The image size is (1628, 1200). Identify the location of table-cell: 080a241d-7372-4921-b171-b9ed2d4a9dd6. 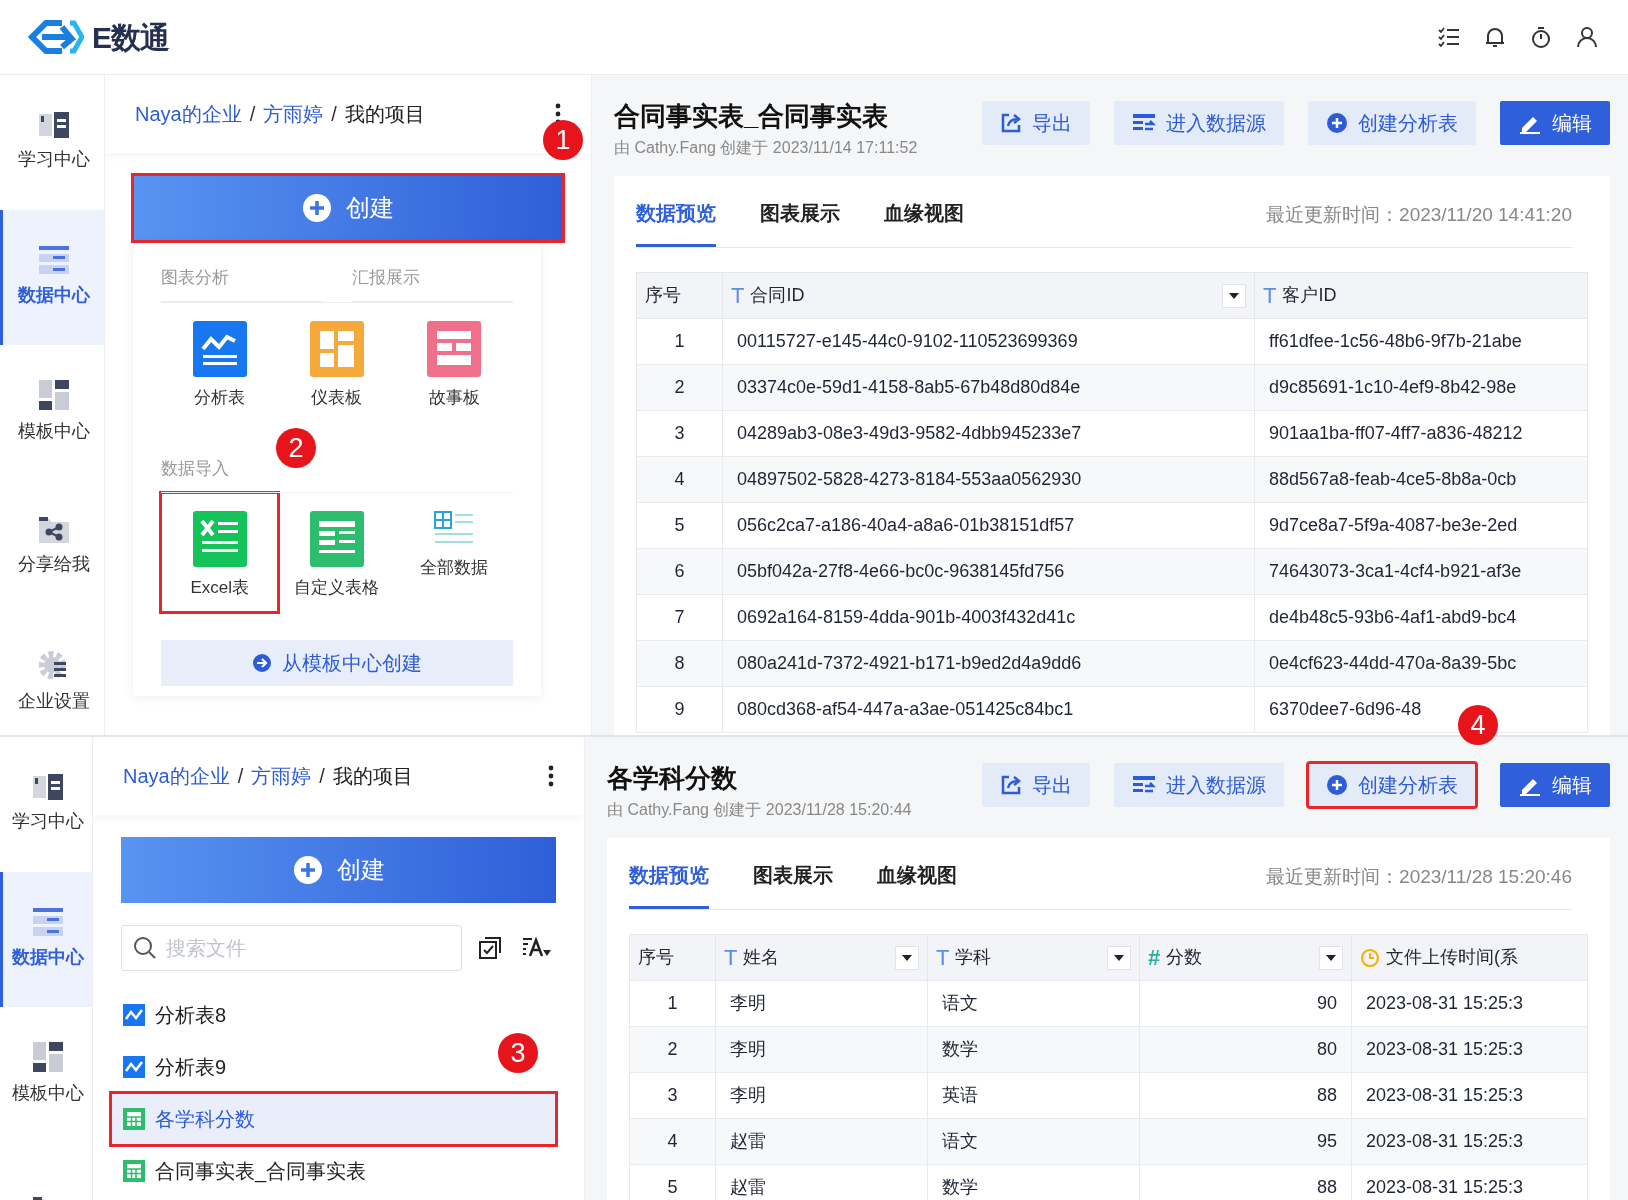
(988, 663).